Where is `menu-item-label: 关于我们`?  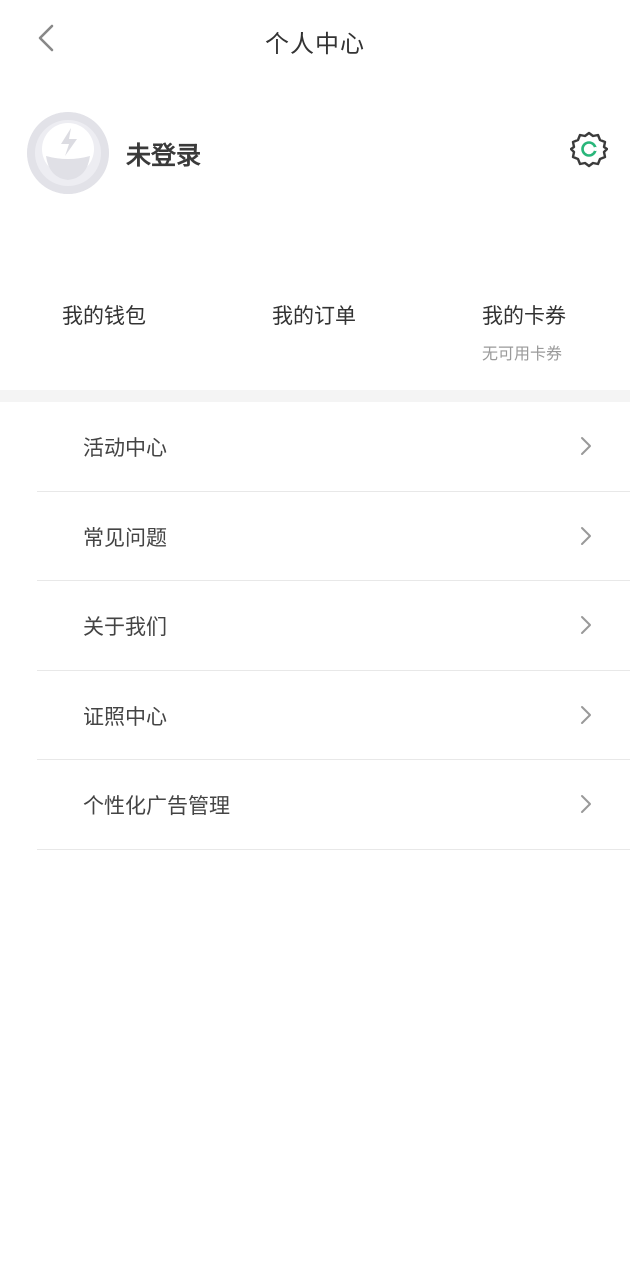
menu-item-label: 关于我们 is located at coordinates (125, 627).